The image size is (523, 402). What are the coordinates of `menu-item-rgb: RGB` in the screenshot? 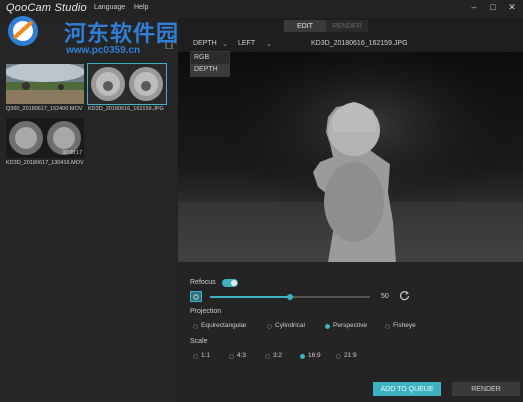 It's located at (210, 58).